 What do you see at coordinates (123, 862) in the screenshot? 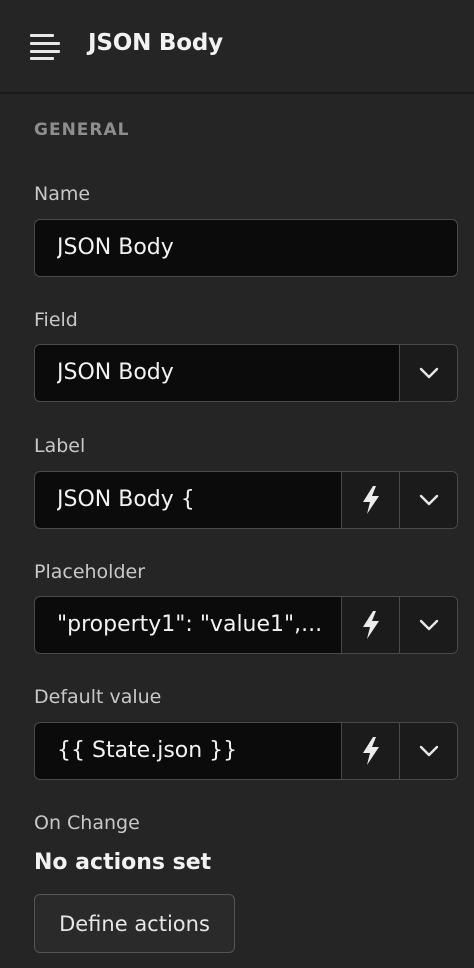
I see `no-actions-text: No actions set` at bounding box center [123, 862].